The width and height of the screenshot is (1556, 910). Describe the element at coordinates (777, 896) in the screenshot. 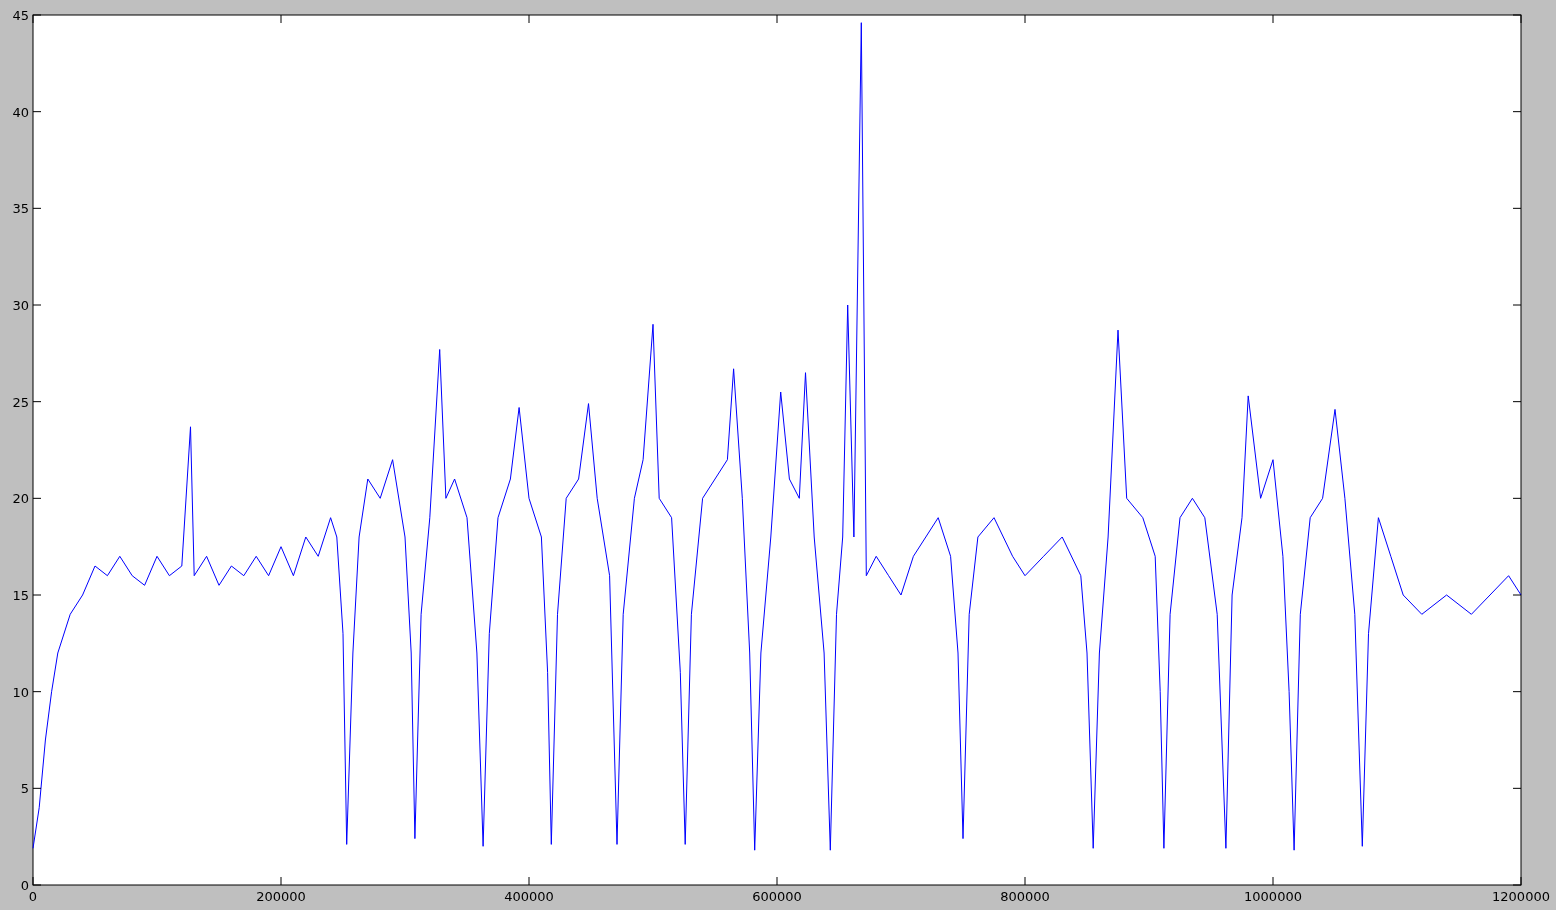

I see `x-tick-label: 600000` at that location.